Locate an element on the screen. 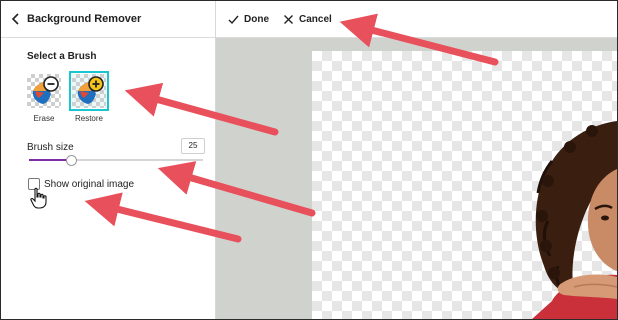 The height and width of the screenshot is (320, 618). check-icon is located at coordinates (233, 19).